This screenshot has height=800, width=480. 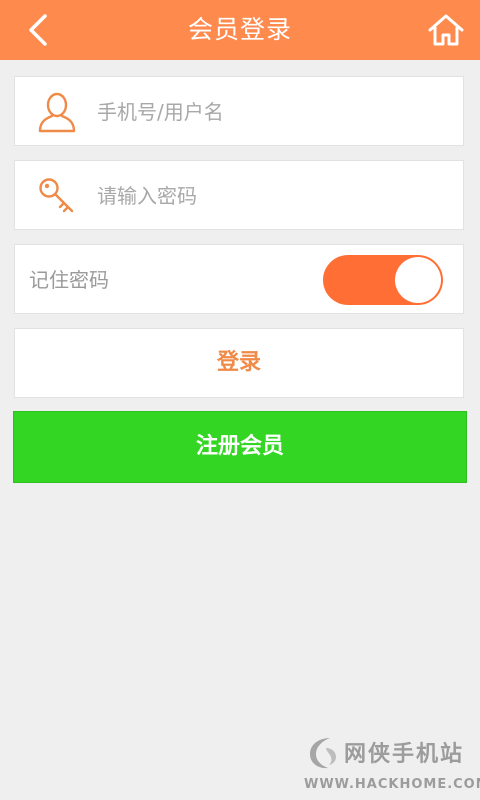 I want to click on watermark-name: 网侠手机站, so click(x=404, y=754).